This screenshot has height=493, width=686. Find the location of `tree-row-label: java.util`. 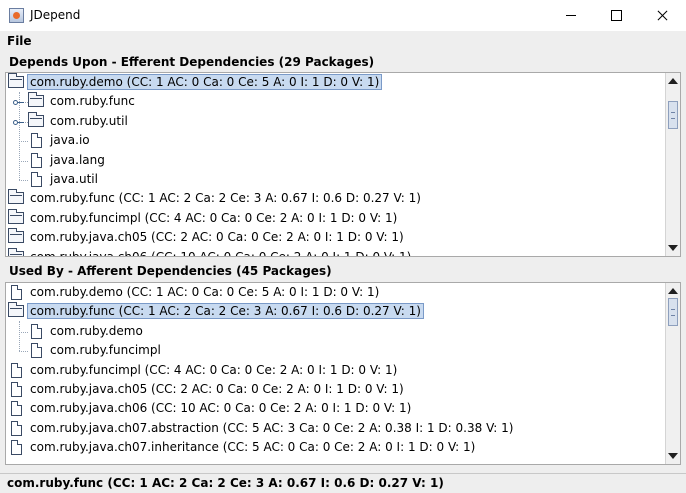

tree-row-label: java.util is located at coordinates (74, 178).